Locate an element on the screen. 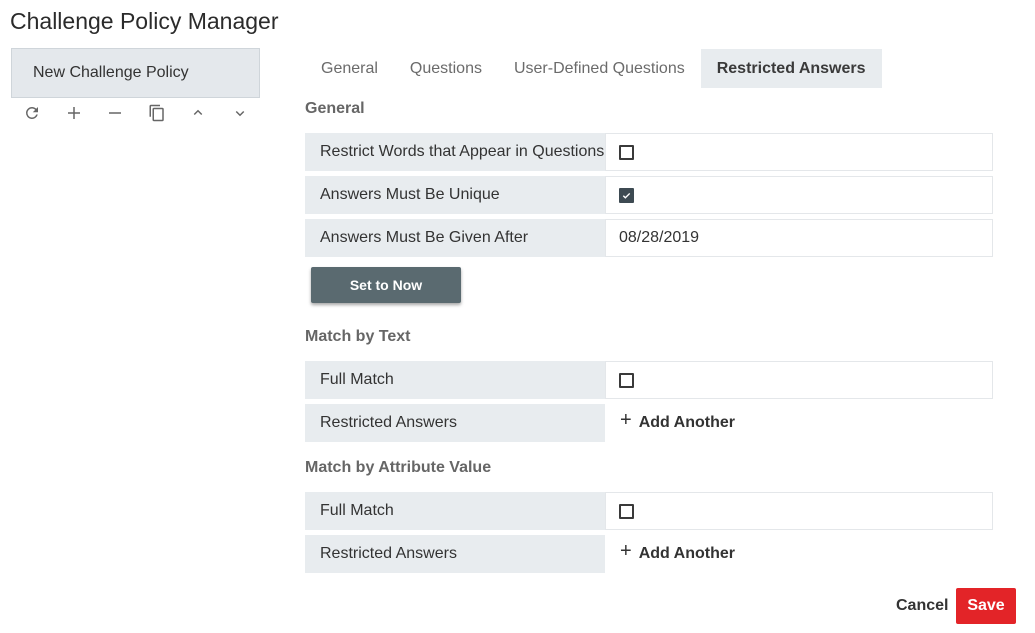 Image resolution: width=1035 pixels, height=633 pixels. text-restricted-answers-label: Restricted Answers is located at coordinates (455, 423).